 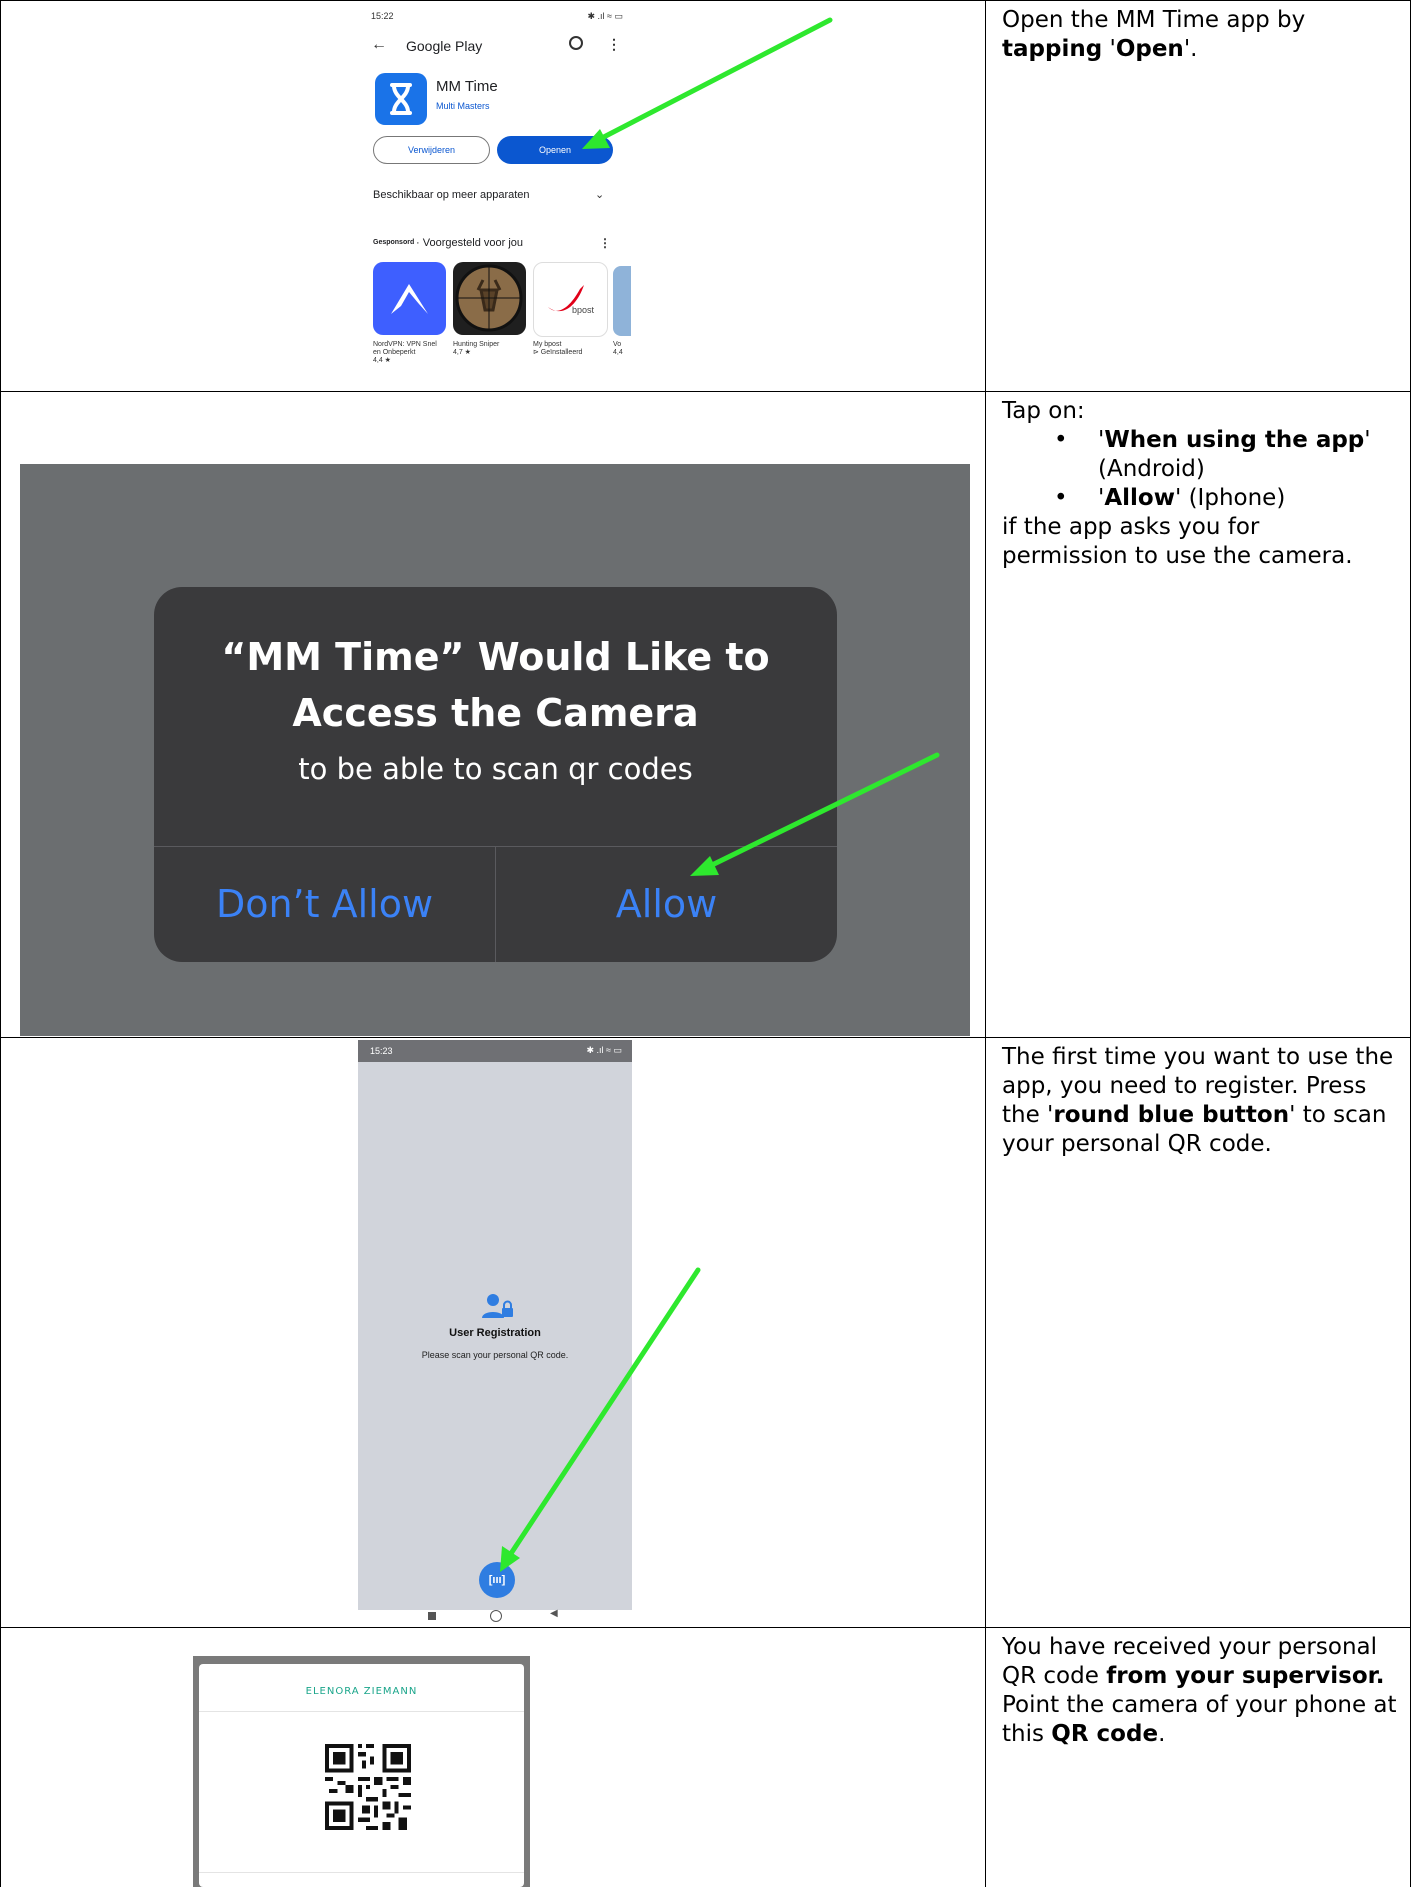 I want to click on app-tile-partial-name: Vo 4,4, so click(x=618, y=349).